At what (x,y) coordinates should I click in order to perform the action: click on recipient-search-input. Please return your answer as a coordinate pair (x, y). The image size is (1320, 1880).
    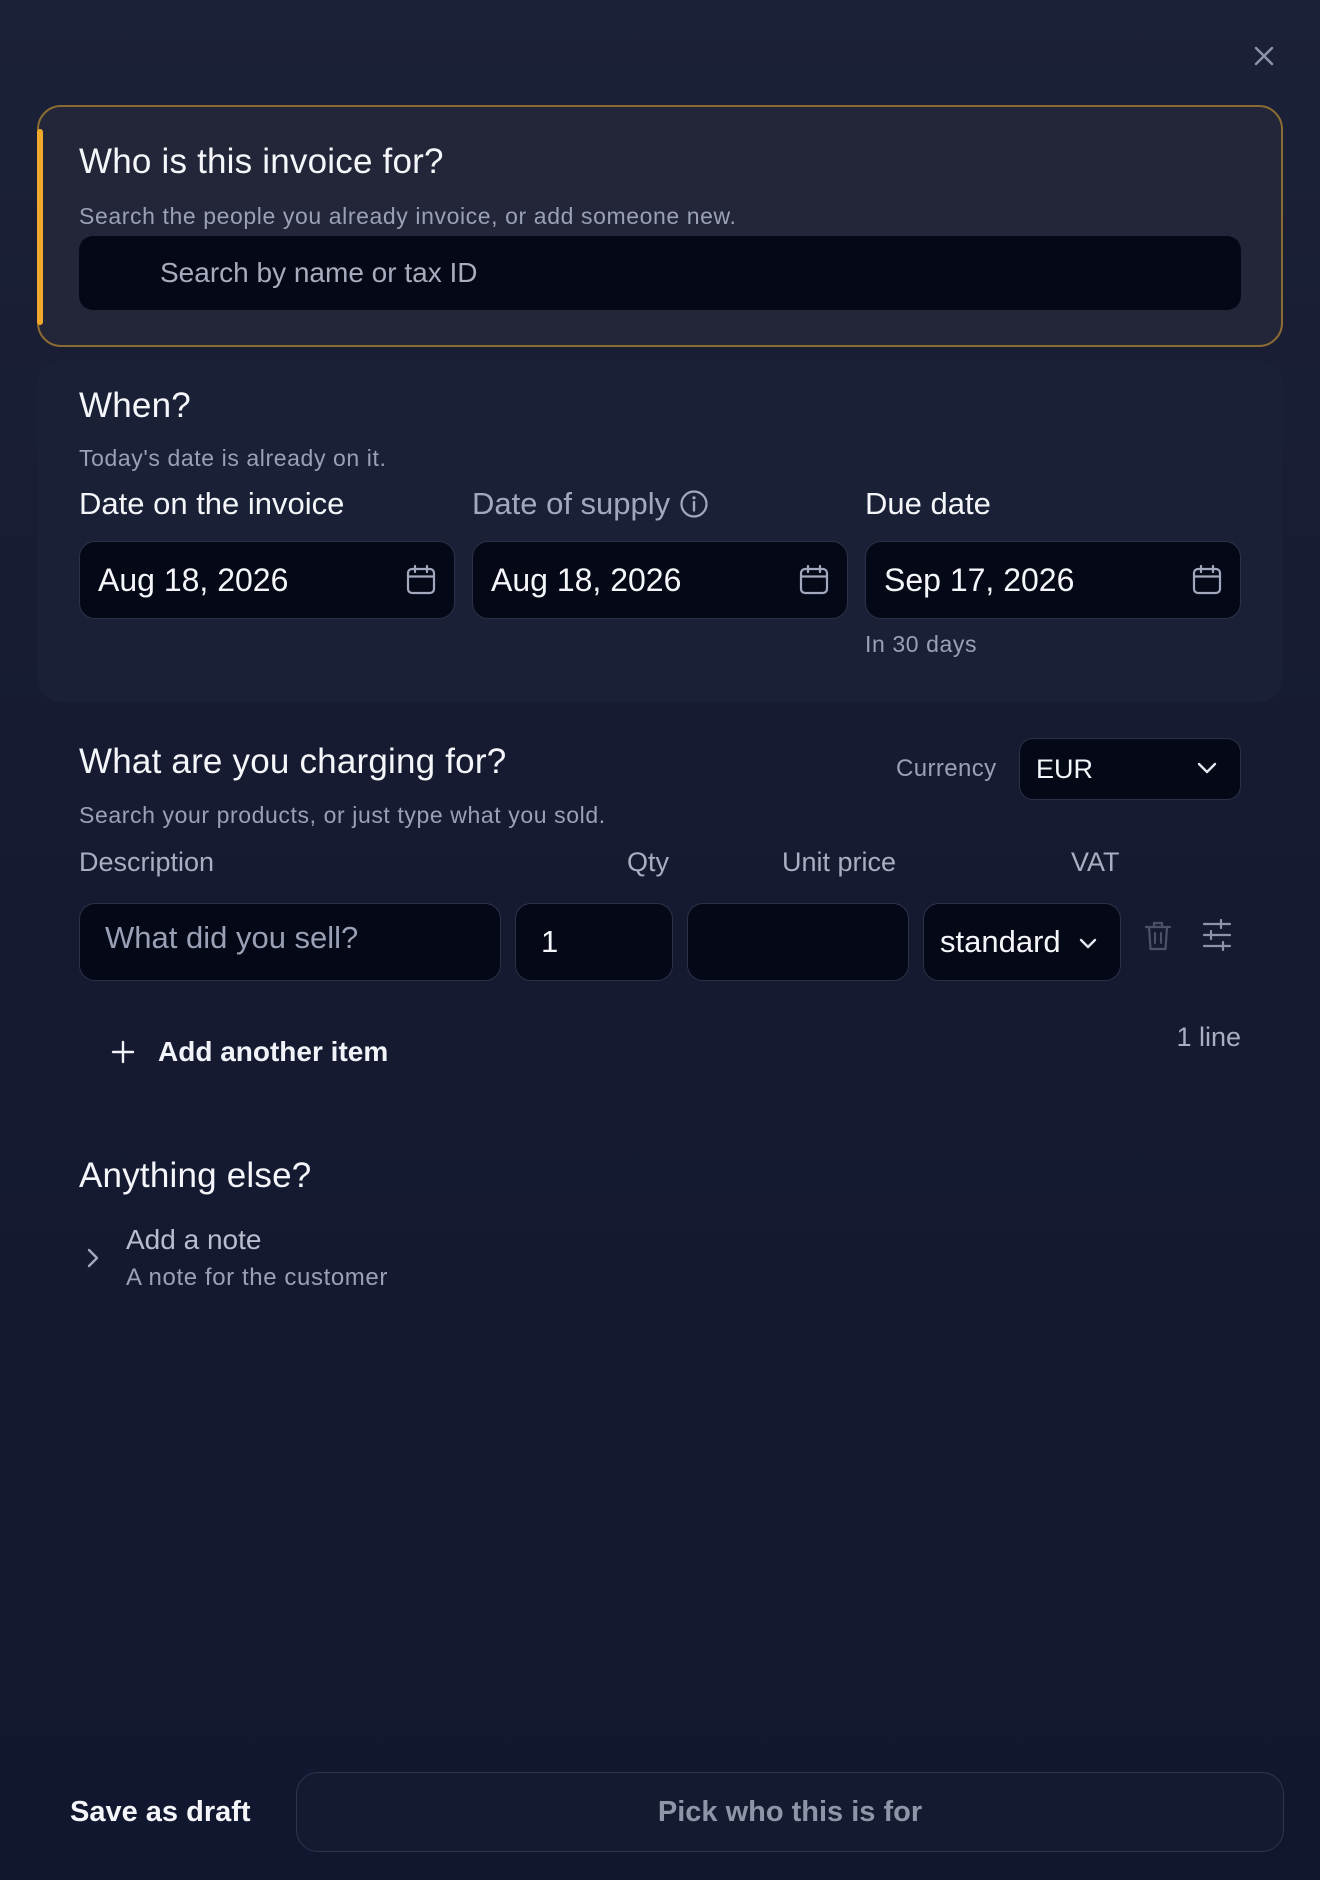
    Looking at the image, I should click on (660, 273).